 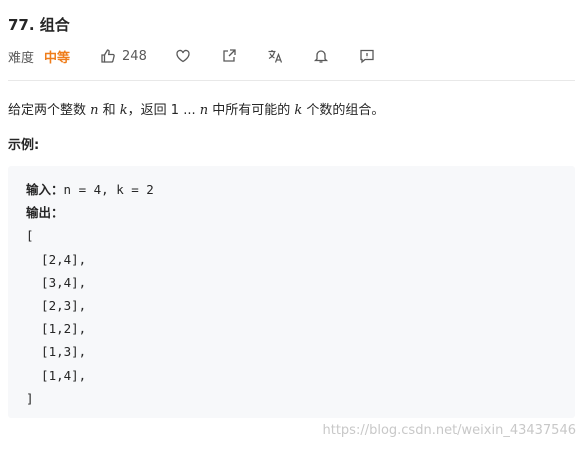 I want to click on desc-text: 给定两个整数, so click(x=49, y=110).